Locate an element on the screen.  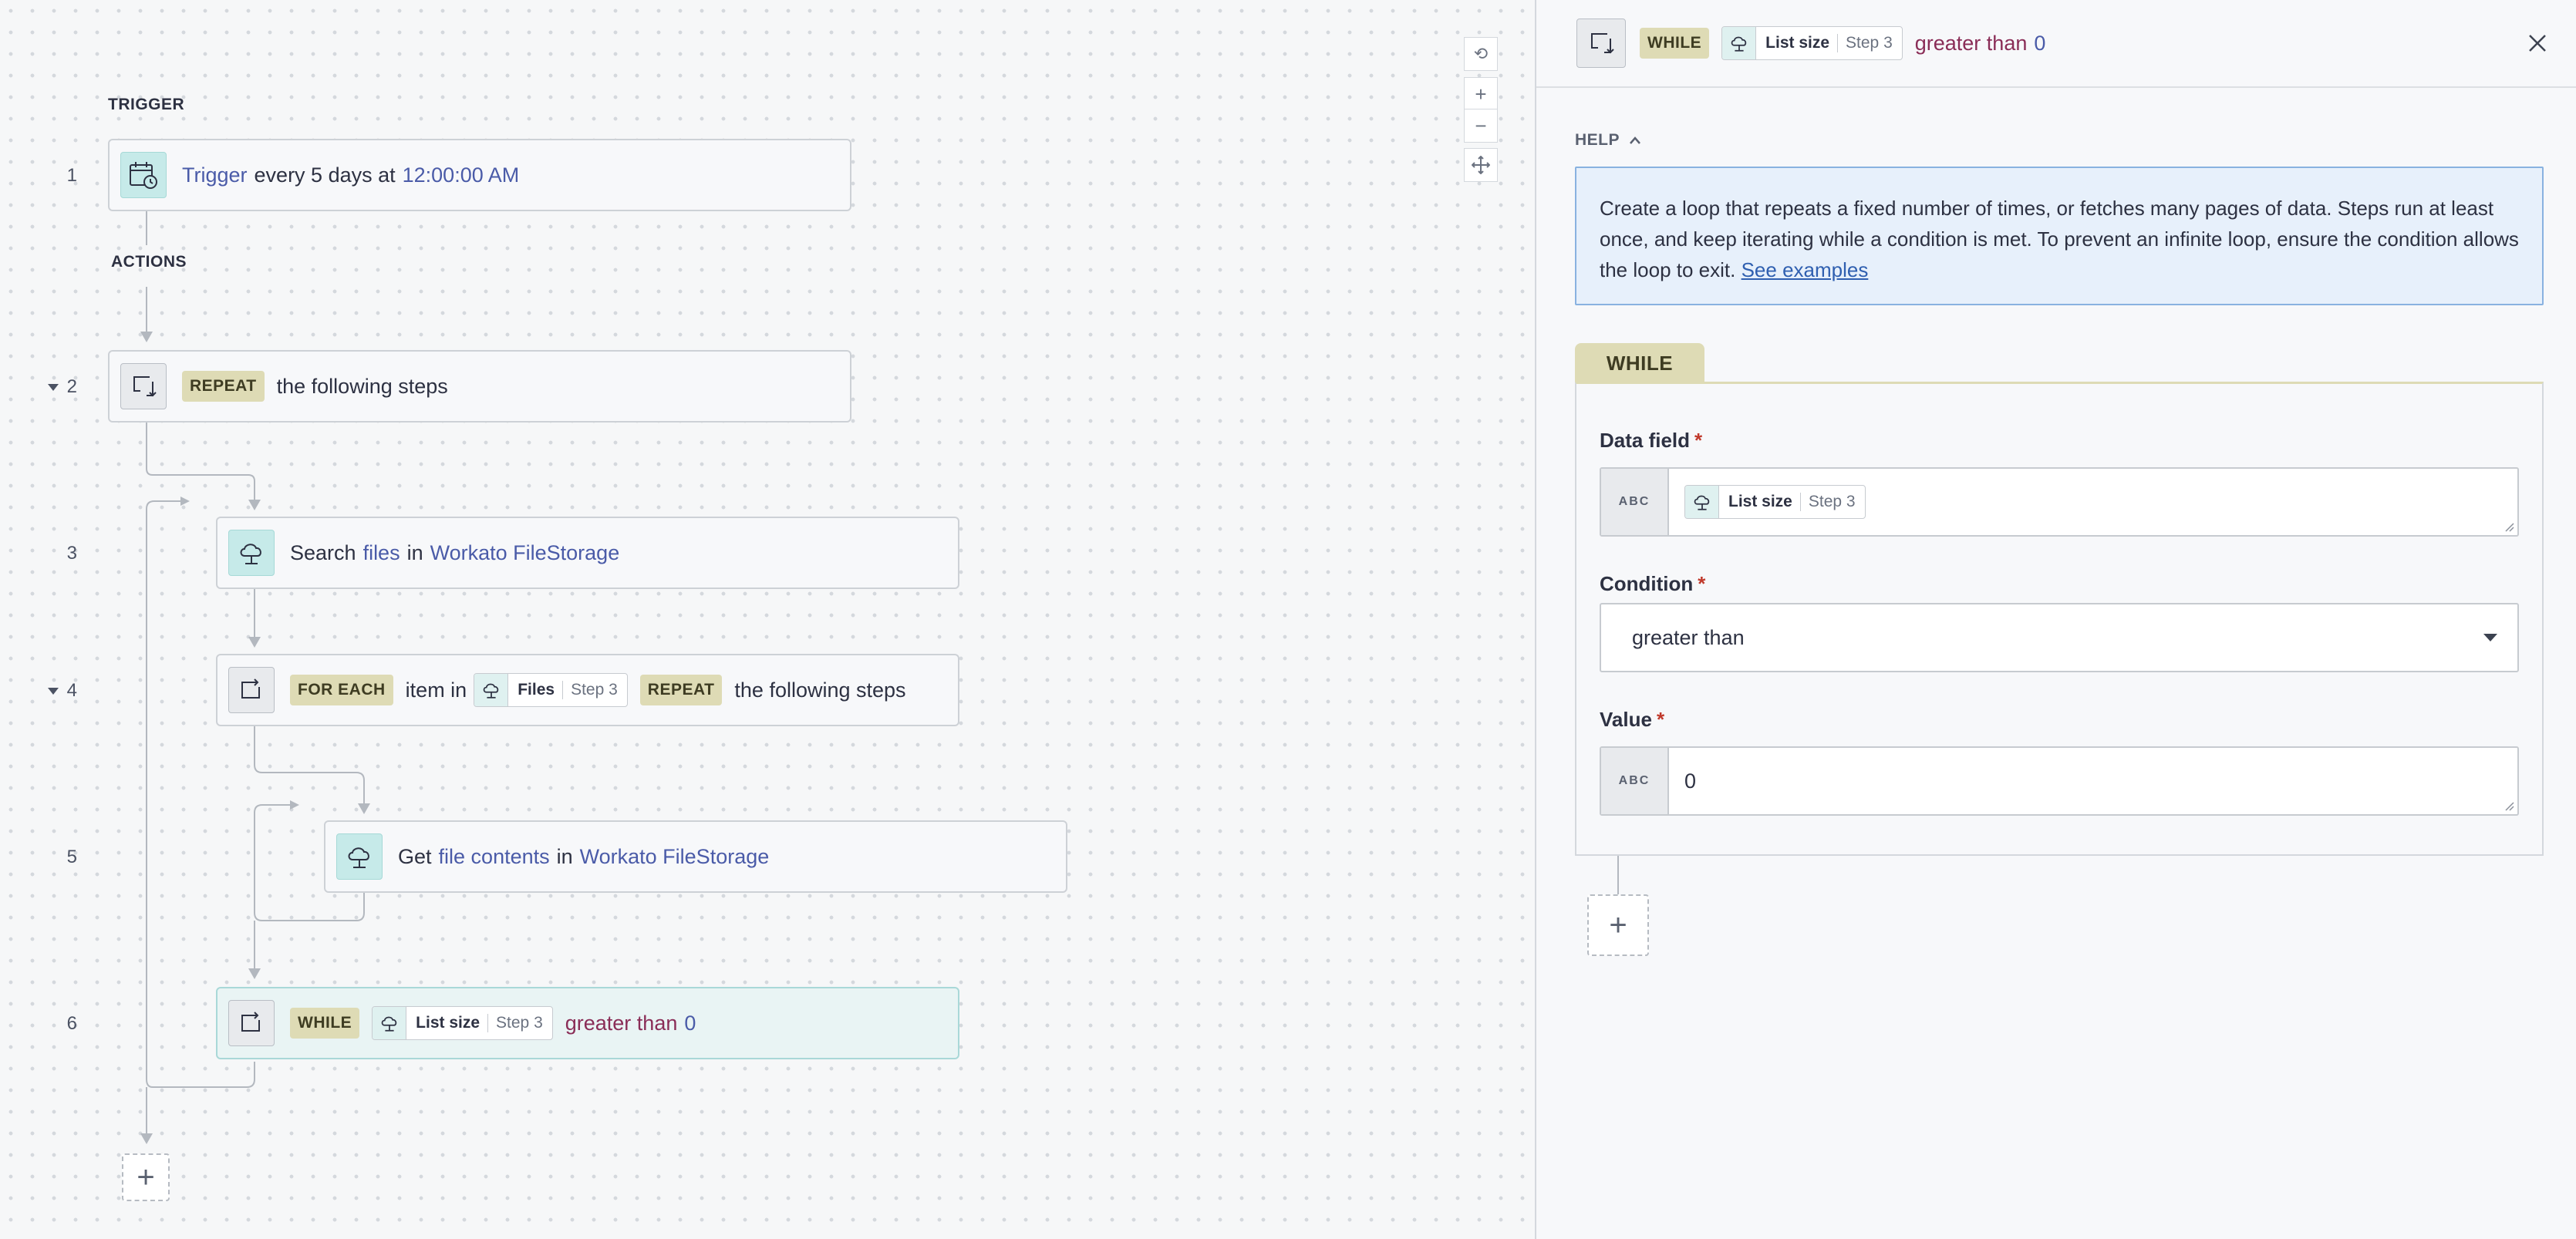
search-verb: Search is located at coordinates (323, 552).